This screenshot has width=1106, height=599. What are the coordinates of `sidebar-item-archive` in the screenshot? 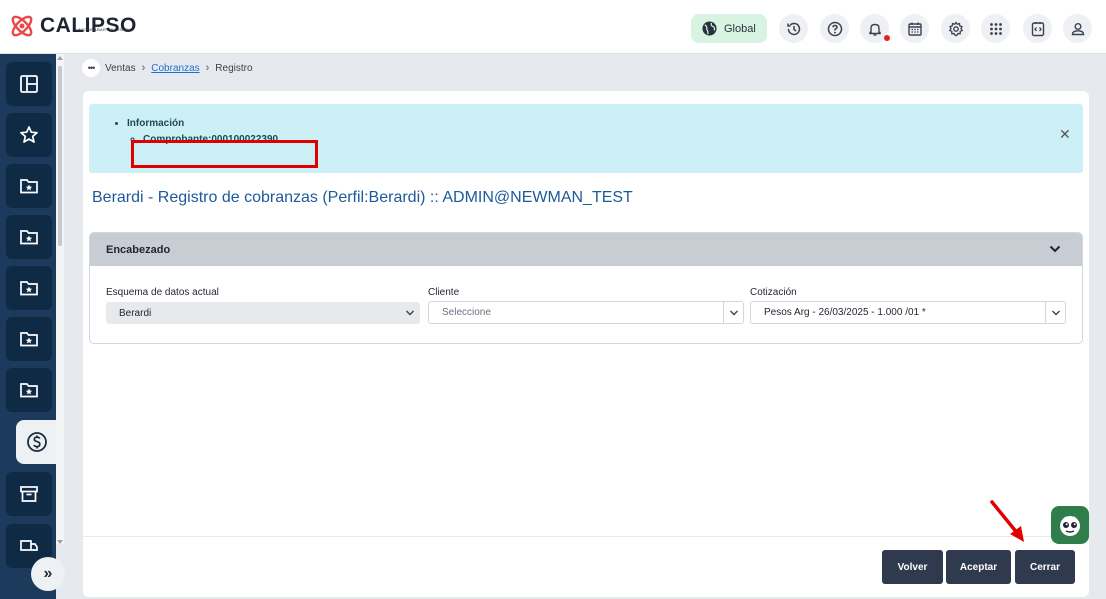 It's located at (29, 494).